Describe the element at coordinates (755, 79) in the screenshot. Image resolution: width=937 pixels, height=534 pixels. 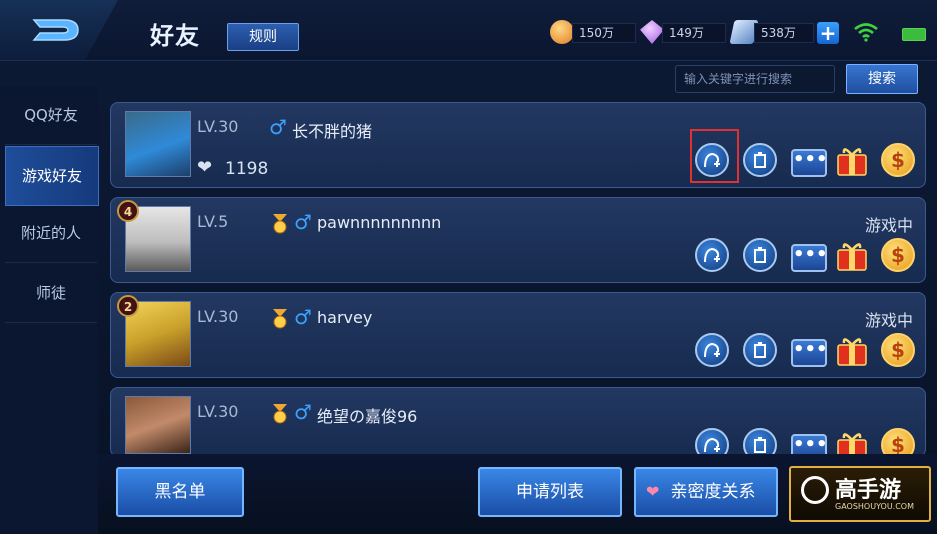
I see `search-input` at that location.